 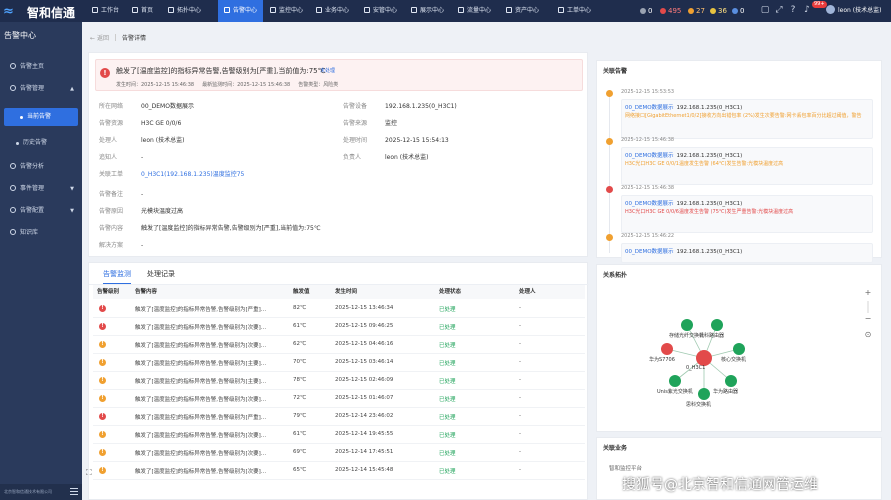 What do you see at coordinates (74, 491) in the screenshot?
I see `menu-icon` at bounding box center [74, 491].